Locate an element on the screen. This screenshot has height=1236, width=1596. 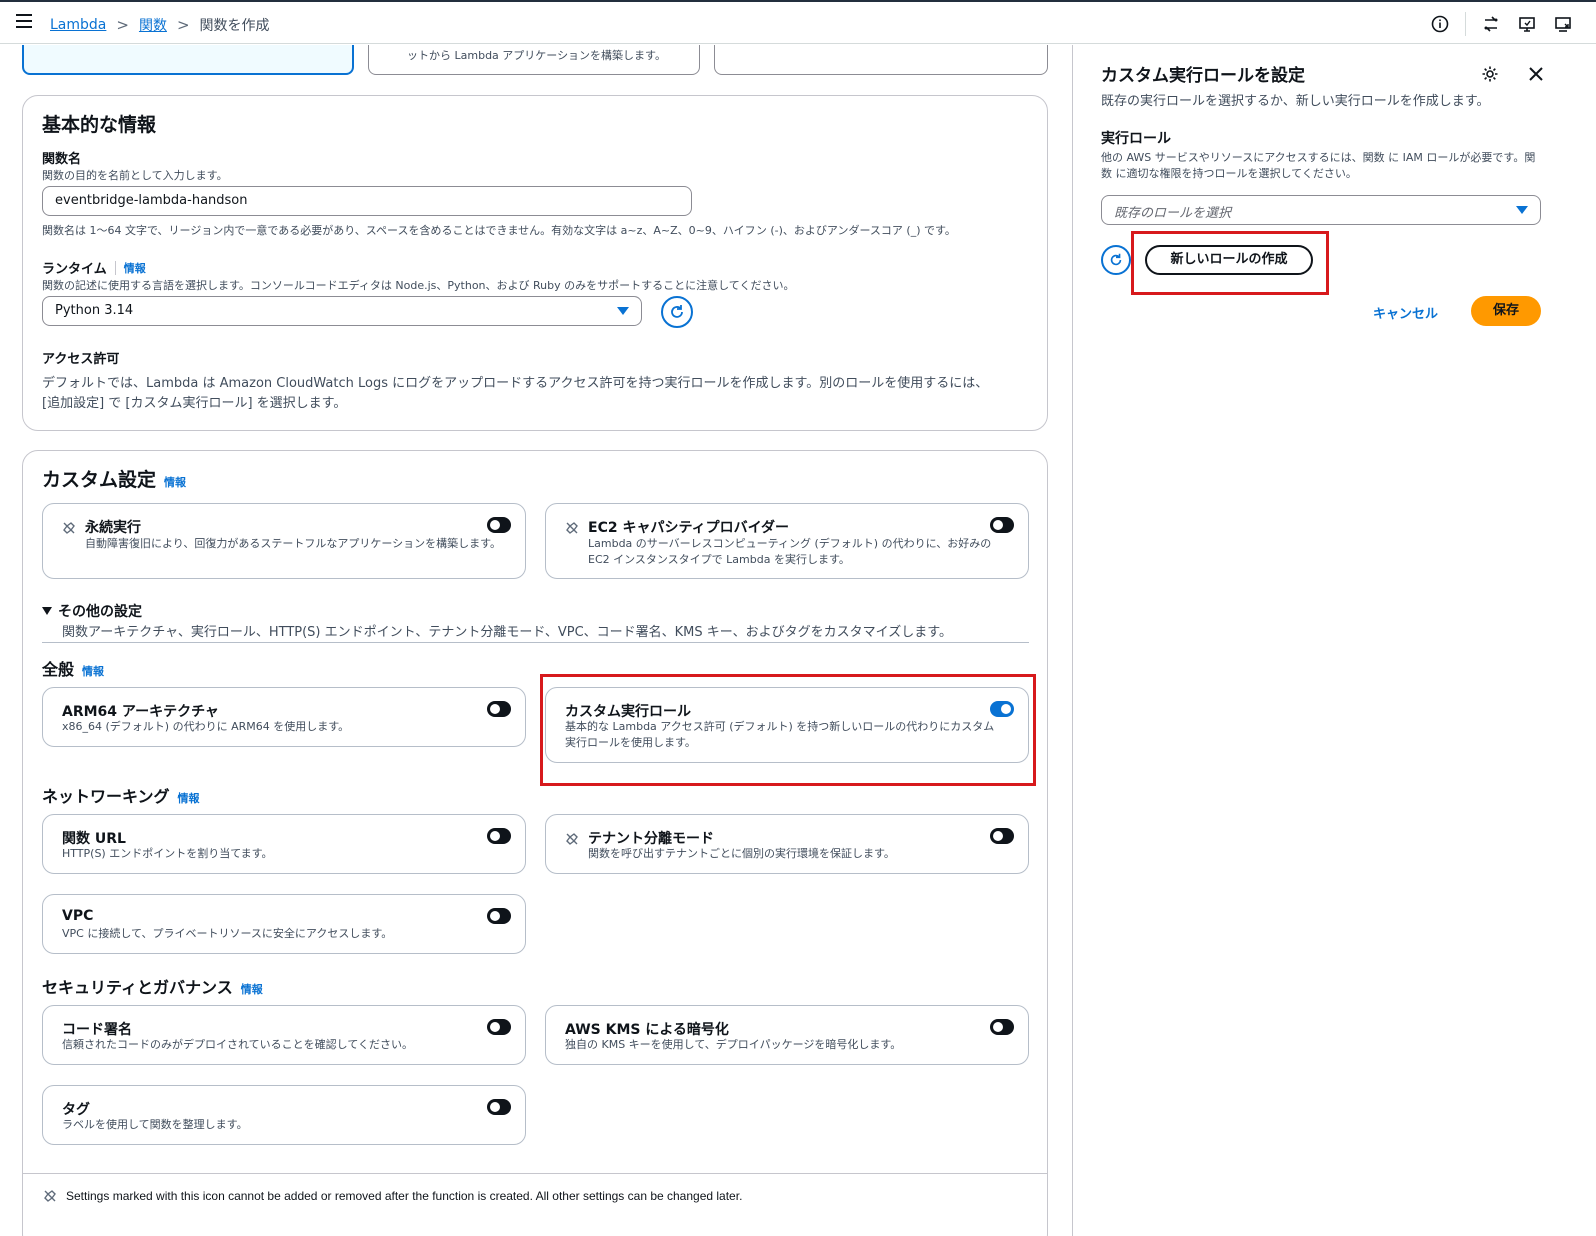
option-tile-container is located at coordinates (881, 60).